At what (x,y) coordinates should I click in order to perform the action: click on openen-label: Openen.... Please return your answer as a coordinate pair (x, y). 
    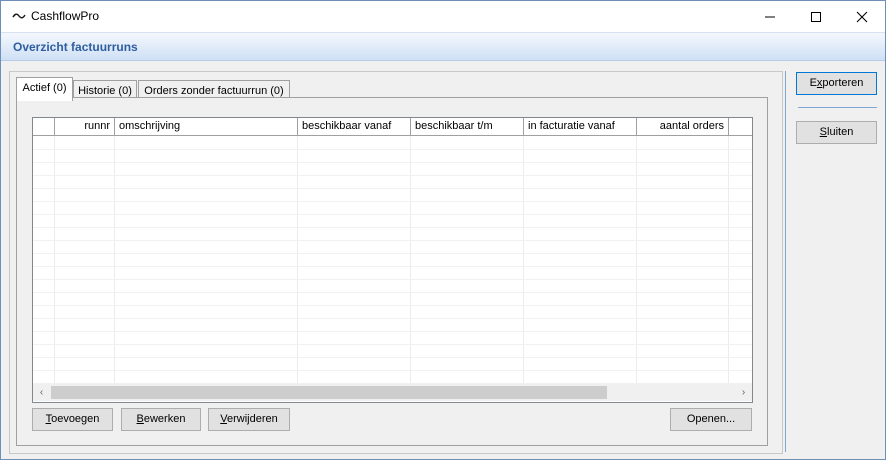
    Looking at the image, I should click on (711, 419).